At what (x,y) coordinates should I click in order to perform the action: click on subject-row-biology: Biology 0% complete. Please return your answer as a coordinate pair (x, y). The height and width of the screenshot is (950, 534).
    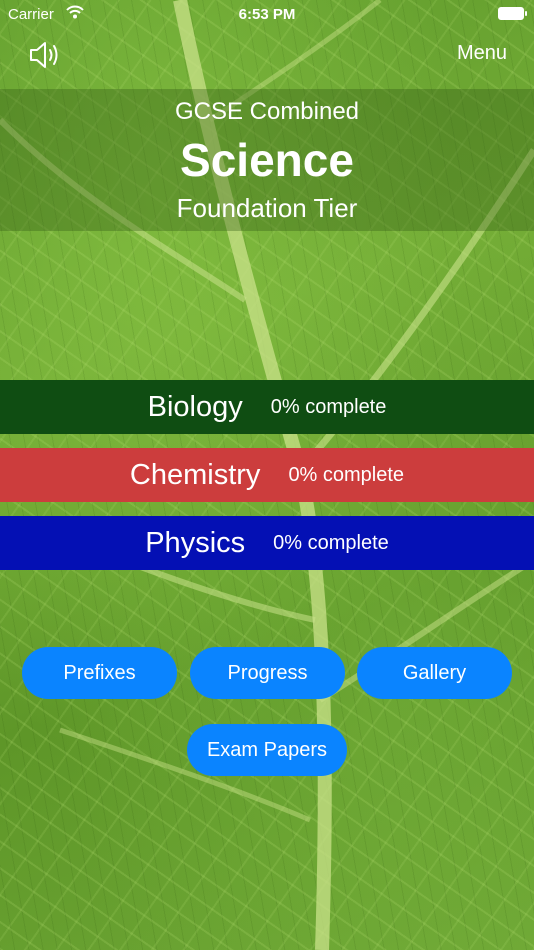
    Looking at the image, I should click on (267, 407).